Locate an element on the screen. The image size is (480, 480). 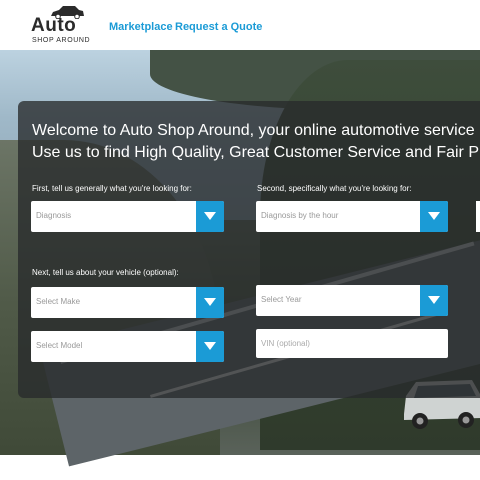
service-detail-value: Diagnosis by the hour is located at coordinates (300, 215).